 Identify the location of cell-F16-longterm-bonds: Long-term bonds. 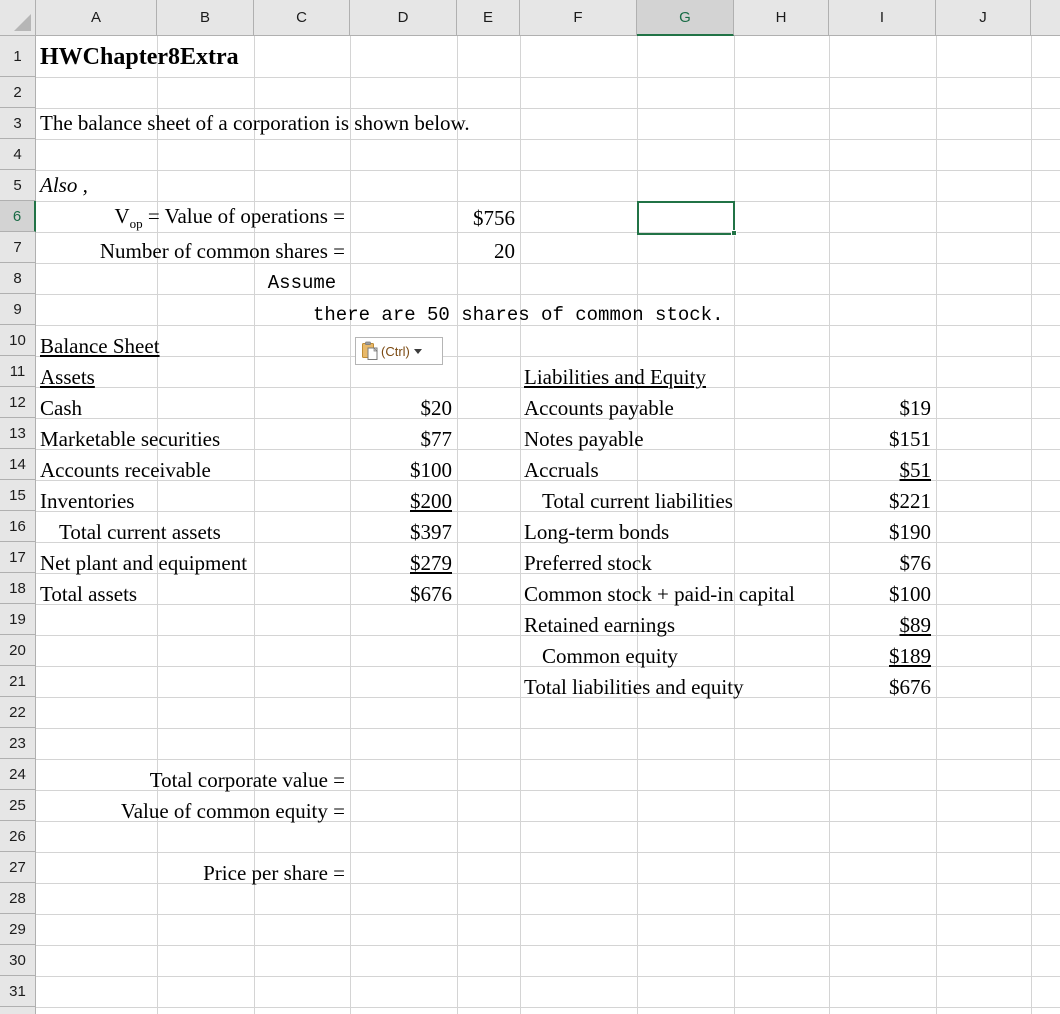
(671, 532).